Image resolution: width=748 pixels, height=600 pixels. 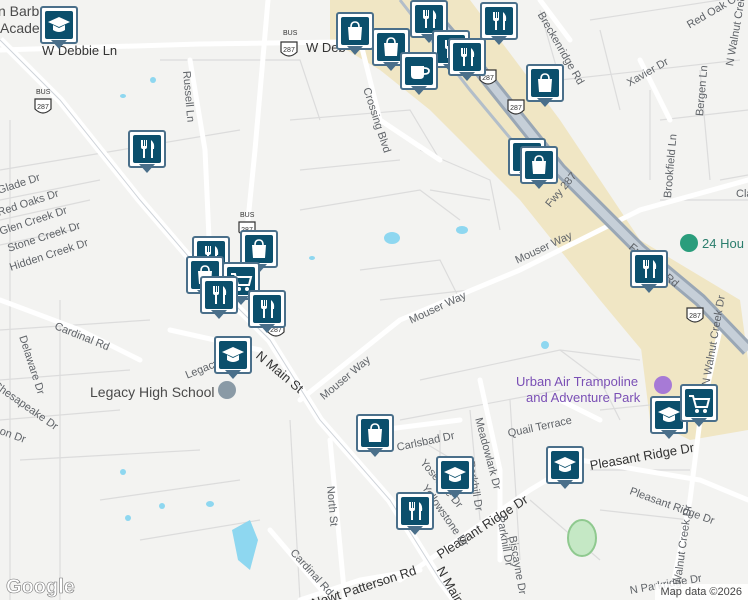 What do you see at coordinates (419, 74) in the screenshot?
I see `cafe-marker` at bounding box center [419, 74].